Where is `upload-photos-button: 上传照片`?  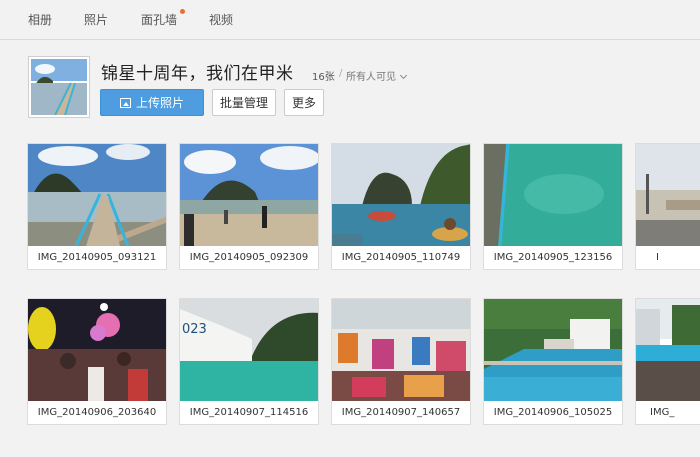 upload-photos-button: 上传照片 is located at coordinates (152, 102).